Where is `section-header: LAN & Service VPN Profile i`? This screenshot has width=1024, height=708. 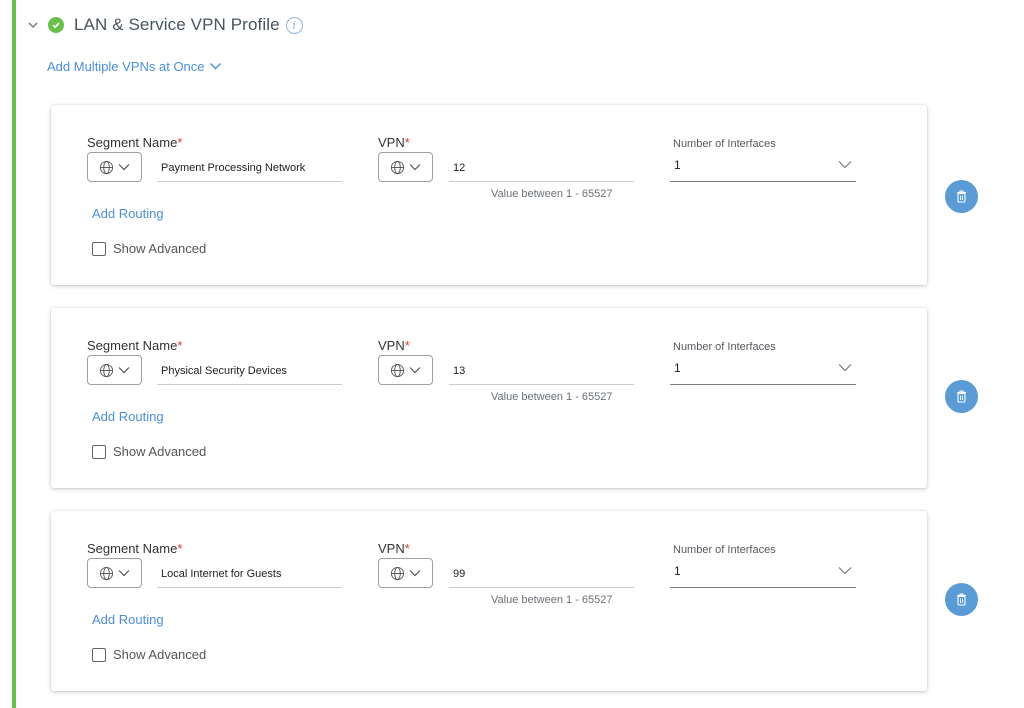 section-header: LAN & Service VPN Profile i is located at coordinates (164, 25).